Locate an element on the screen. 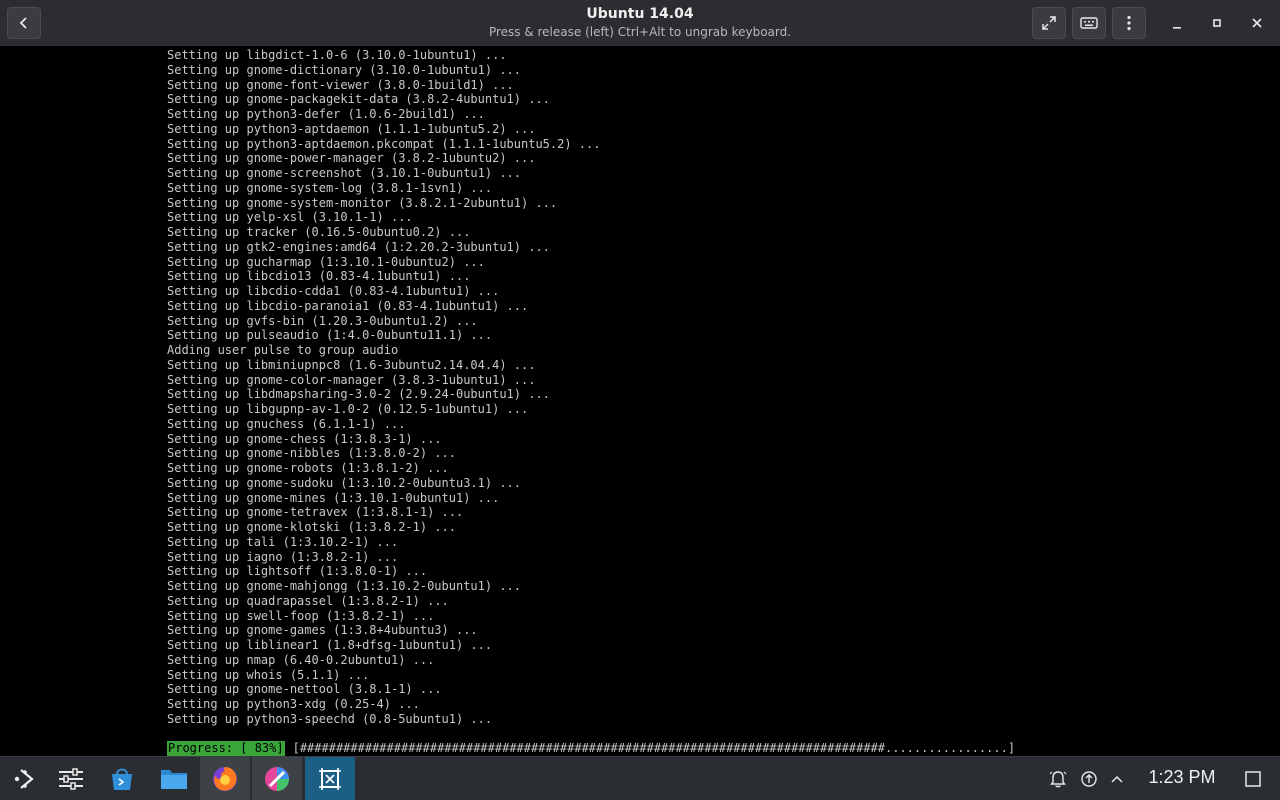 The image size is (1280, 800). notifications-tray is located at coordinates (1058, 779).